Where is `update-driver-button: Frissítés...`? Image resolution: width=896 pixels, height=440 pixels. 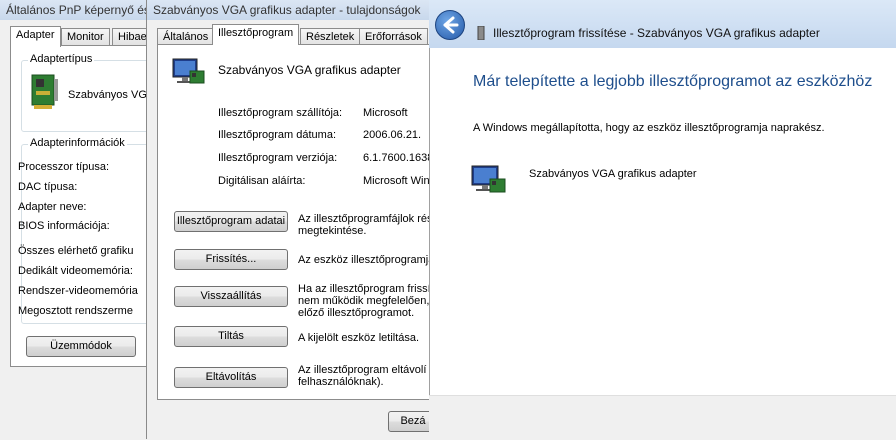 update-driver-button: Frissítés... is located at coordinates (231, 259).